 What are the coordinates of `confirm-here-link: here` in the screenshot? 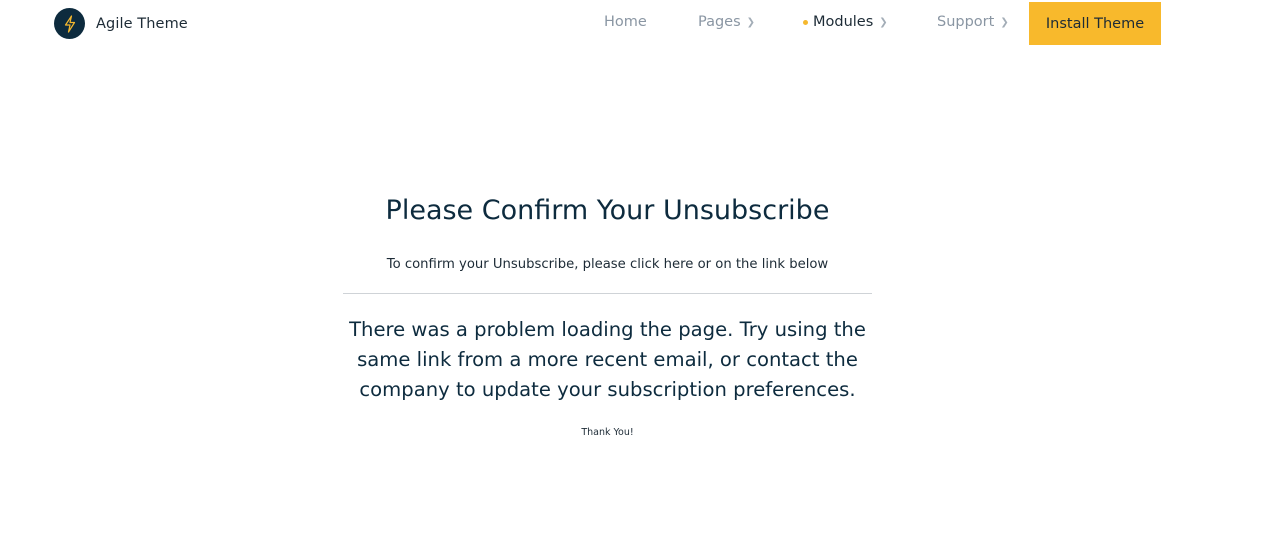 It's located at (679, 264).